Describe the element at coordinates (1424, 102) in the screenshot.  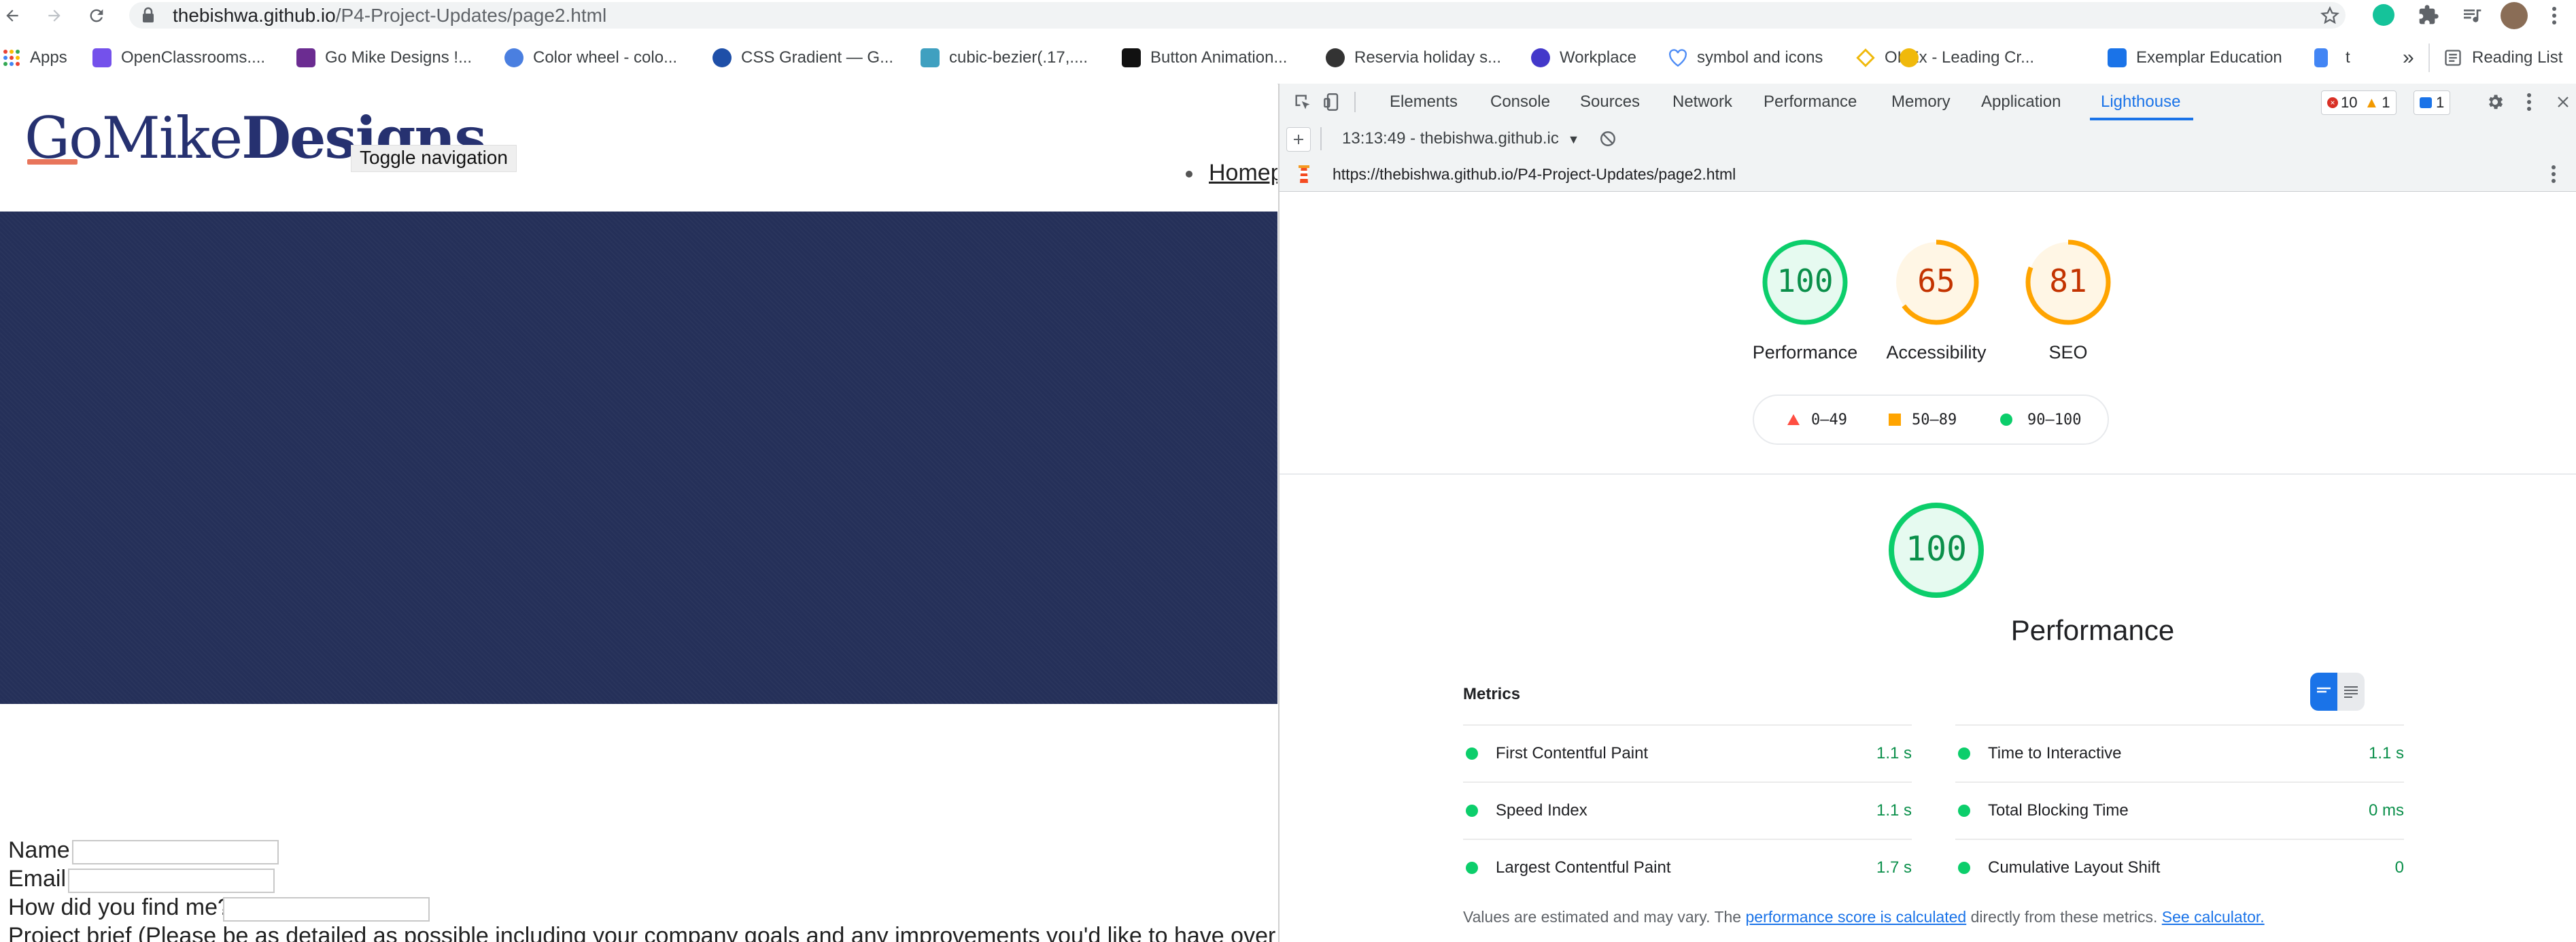
I see `tab-elements: Elements` at that location.